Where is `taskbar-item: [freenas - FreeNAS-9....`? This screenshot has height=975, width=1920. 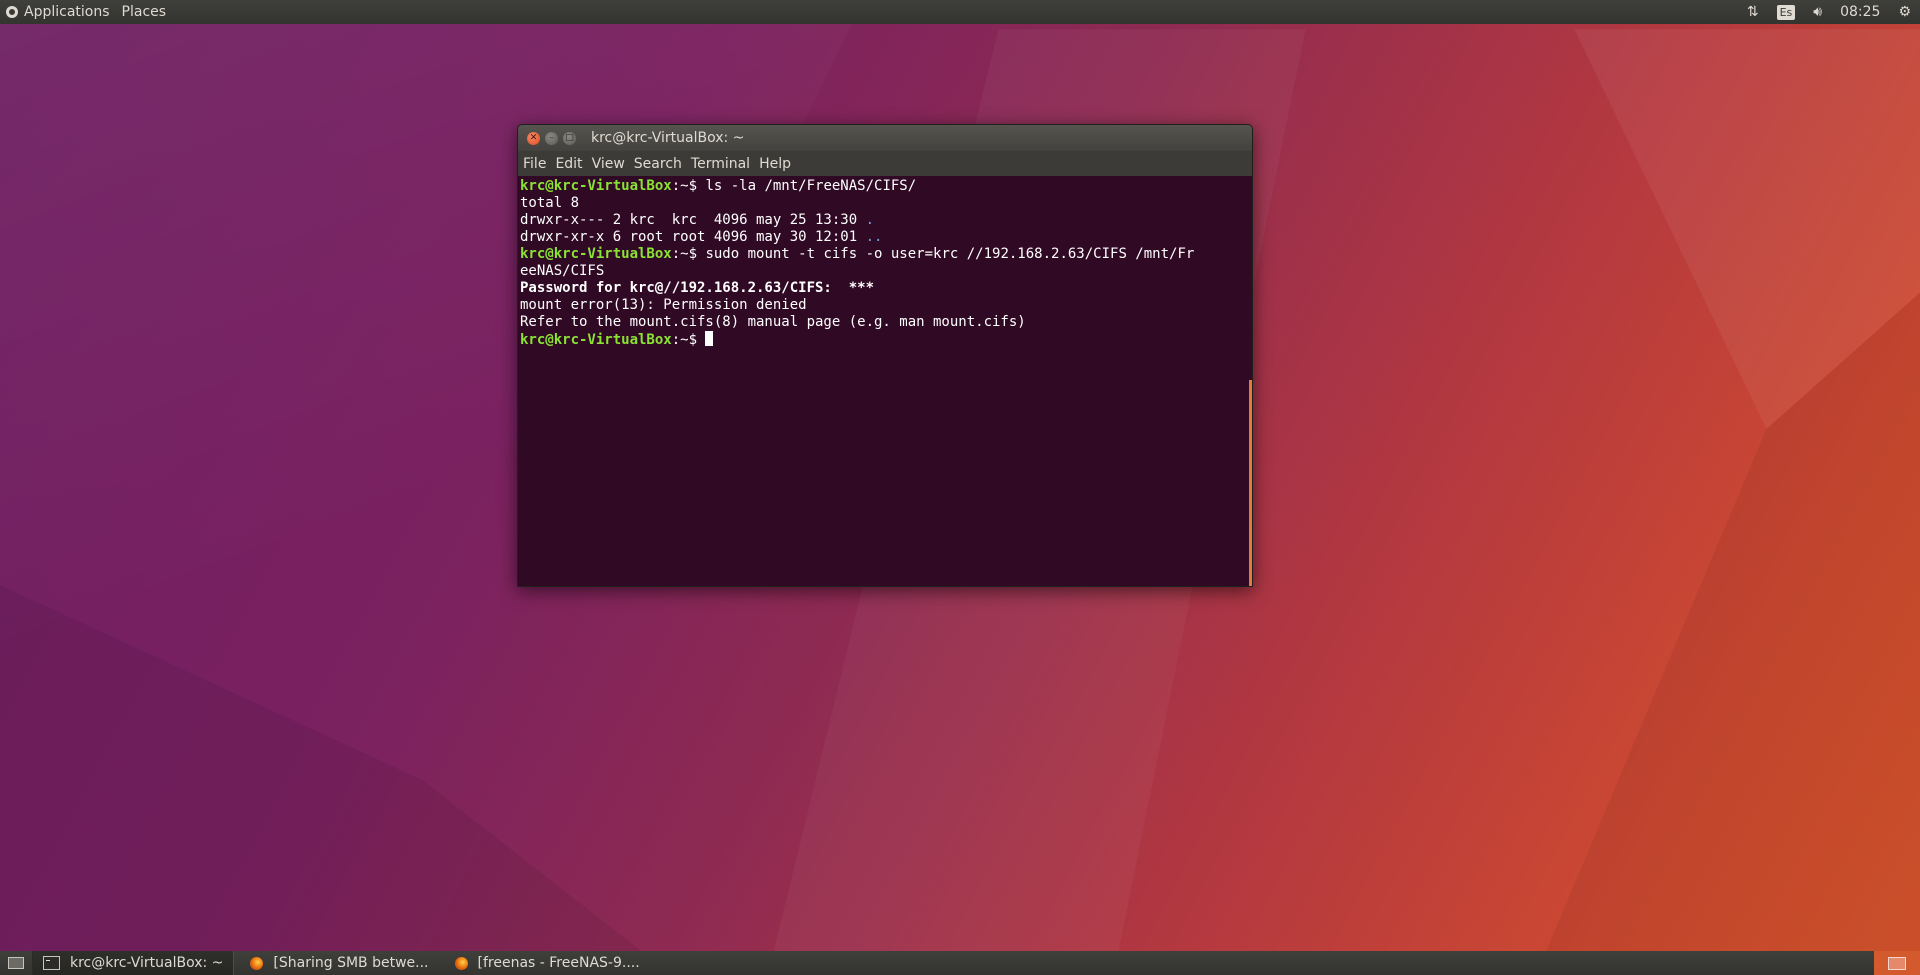
taskbar-item: [freenas - FreeNAS-9.... is located at coordinates (547, 963).